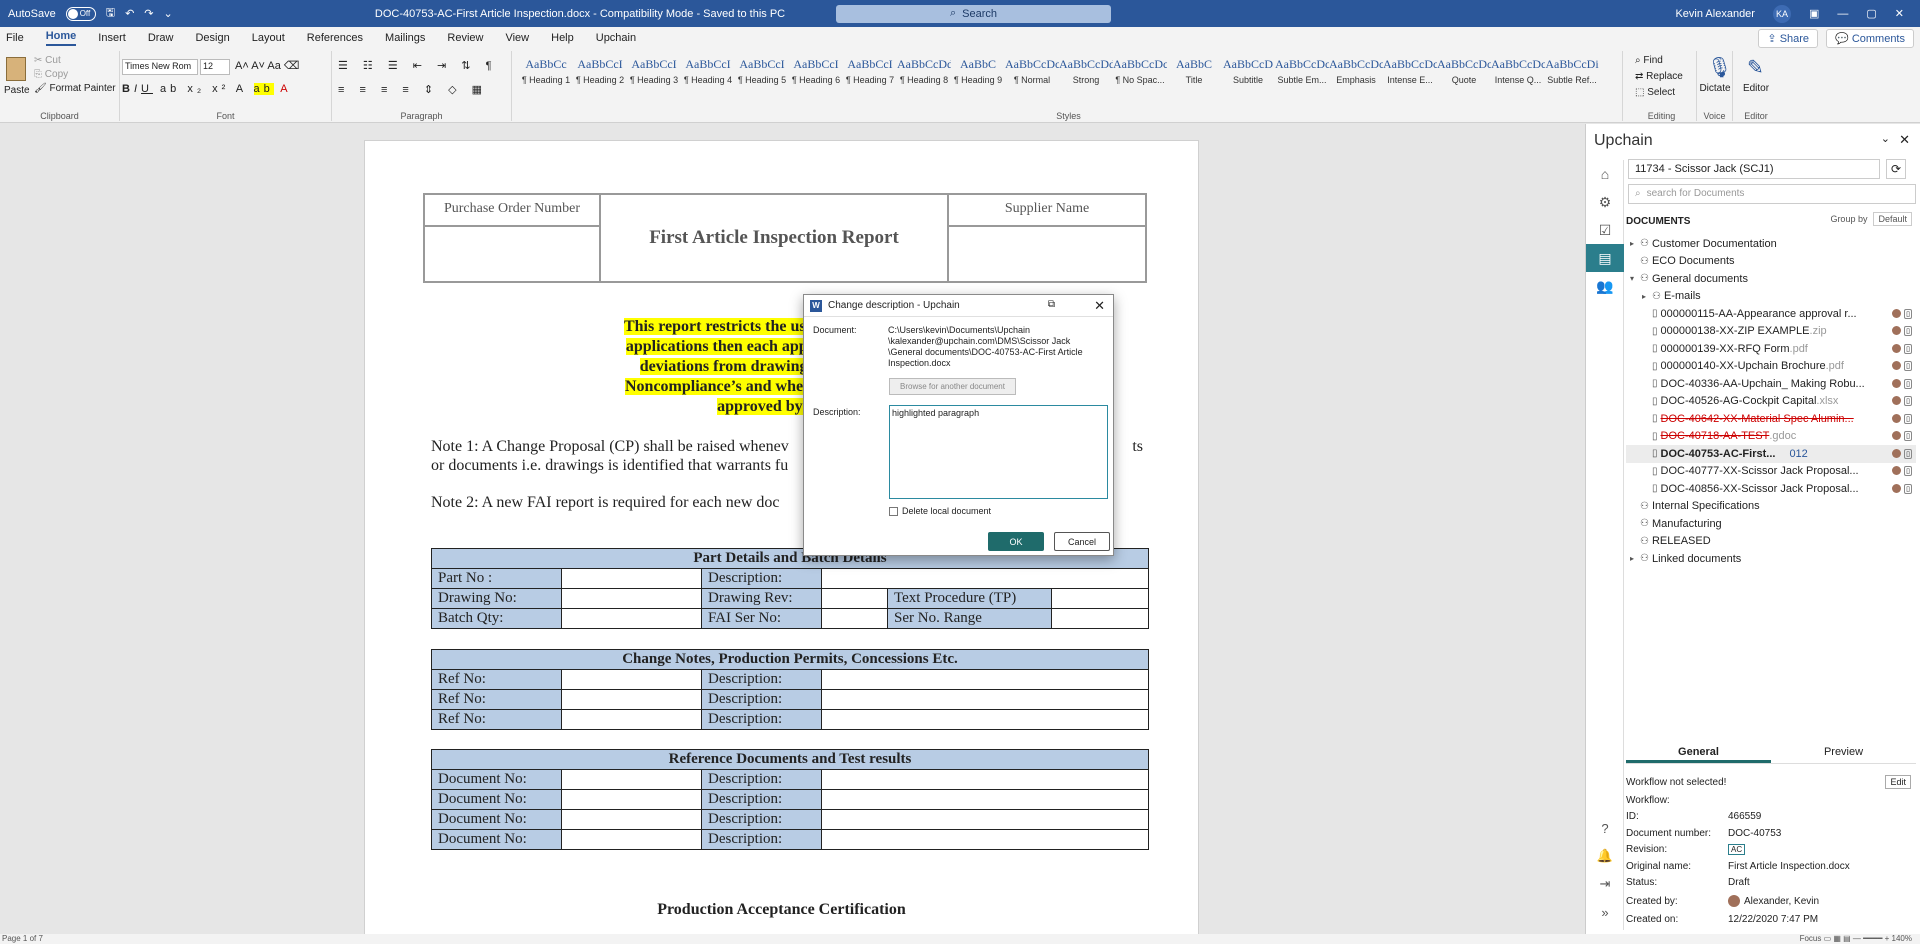 The height and width of the screenshot is (944, 1920). I want to click on tab-help: Help, so click(562, 38).